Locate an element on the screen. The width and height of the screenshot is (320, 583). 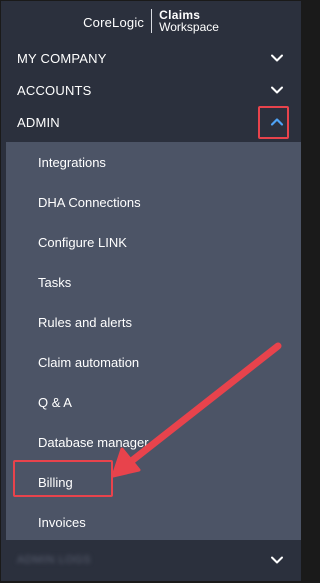
nav-section-label: ACCOUNTS is located at coordinates (54, 90).